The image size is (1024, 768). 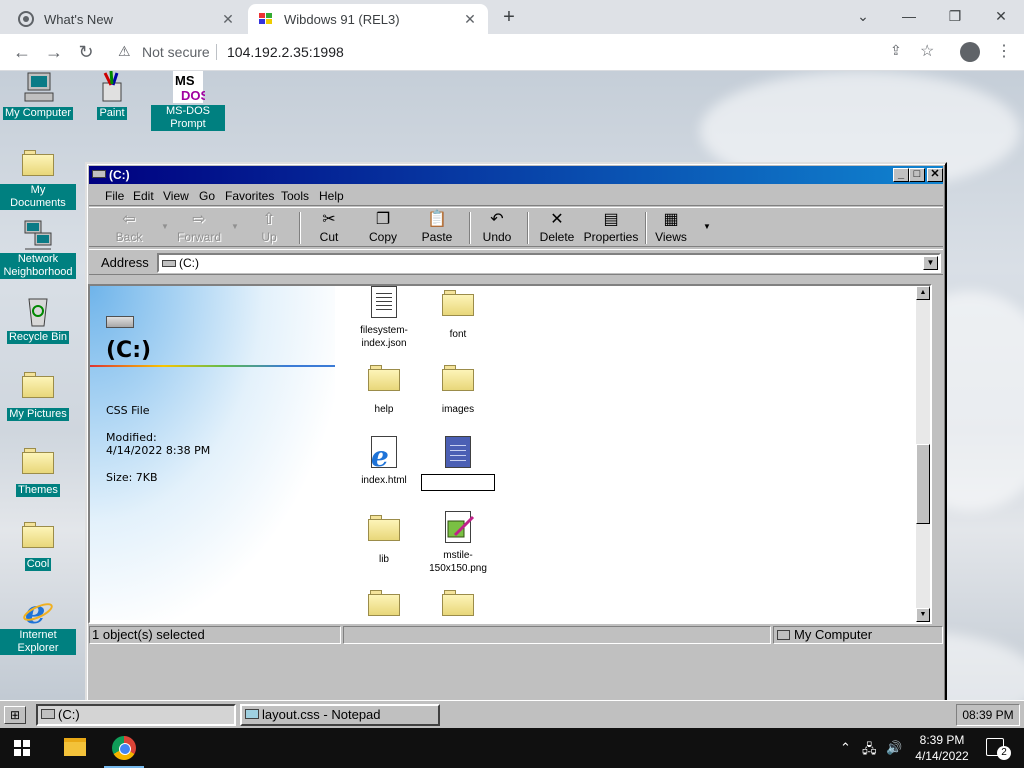 What do you see at coordinates (235, 226) in the screenshot?
I see `forward-dropdown-icon: ▼` at bounding box center [235, 226].